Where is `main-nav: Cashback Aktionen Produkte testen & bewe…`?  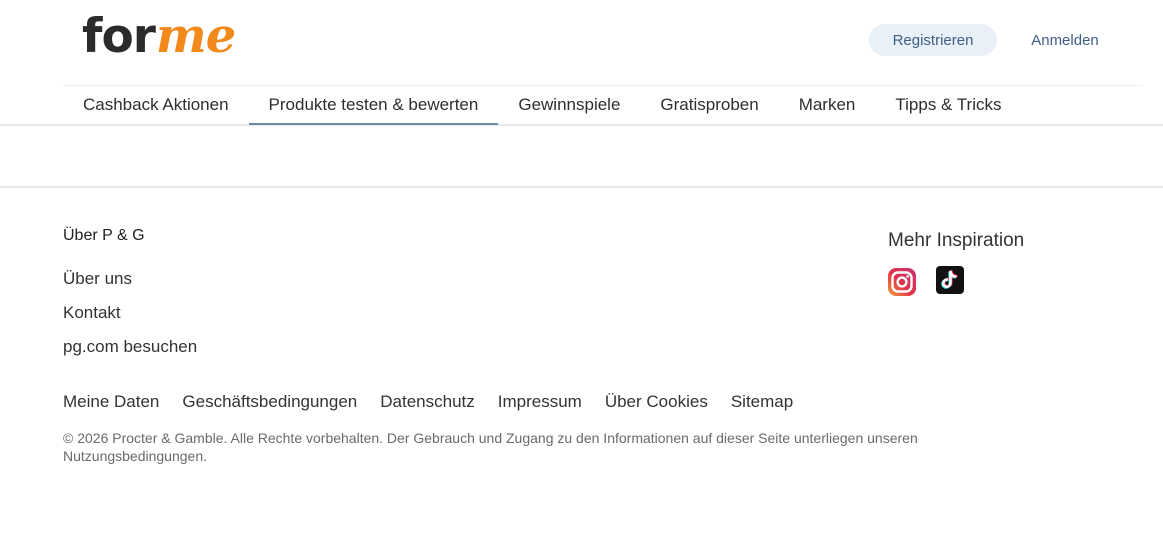
main-nav: Cashback Aktionen Produkte testen & bewe… is located at coordinates (542, 105).